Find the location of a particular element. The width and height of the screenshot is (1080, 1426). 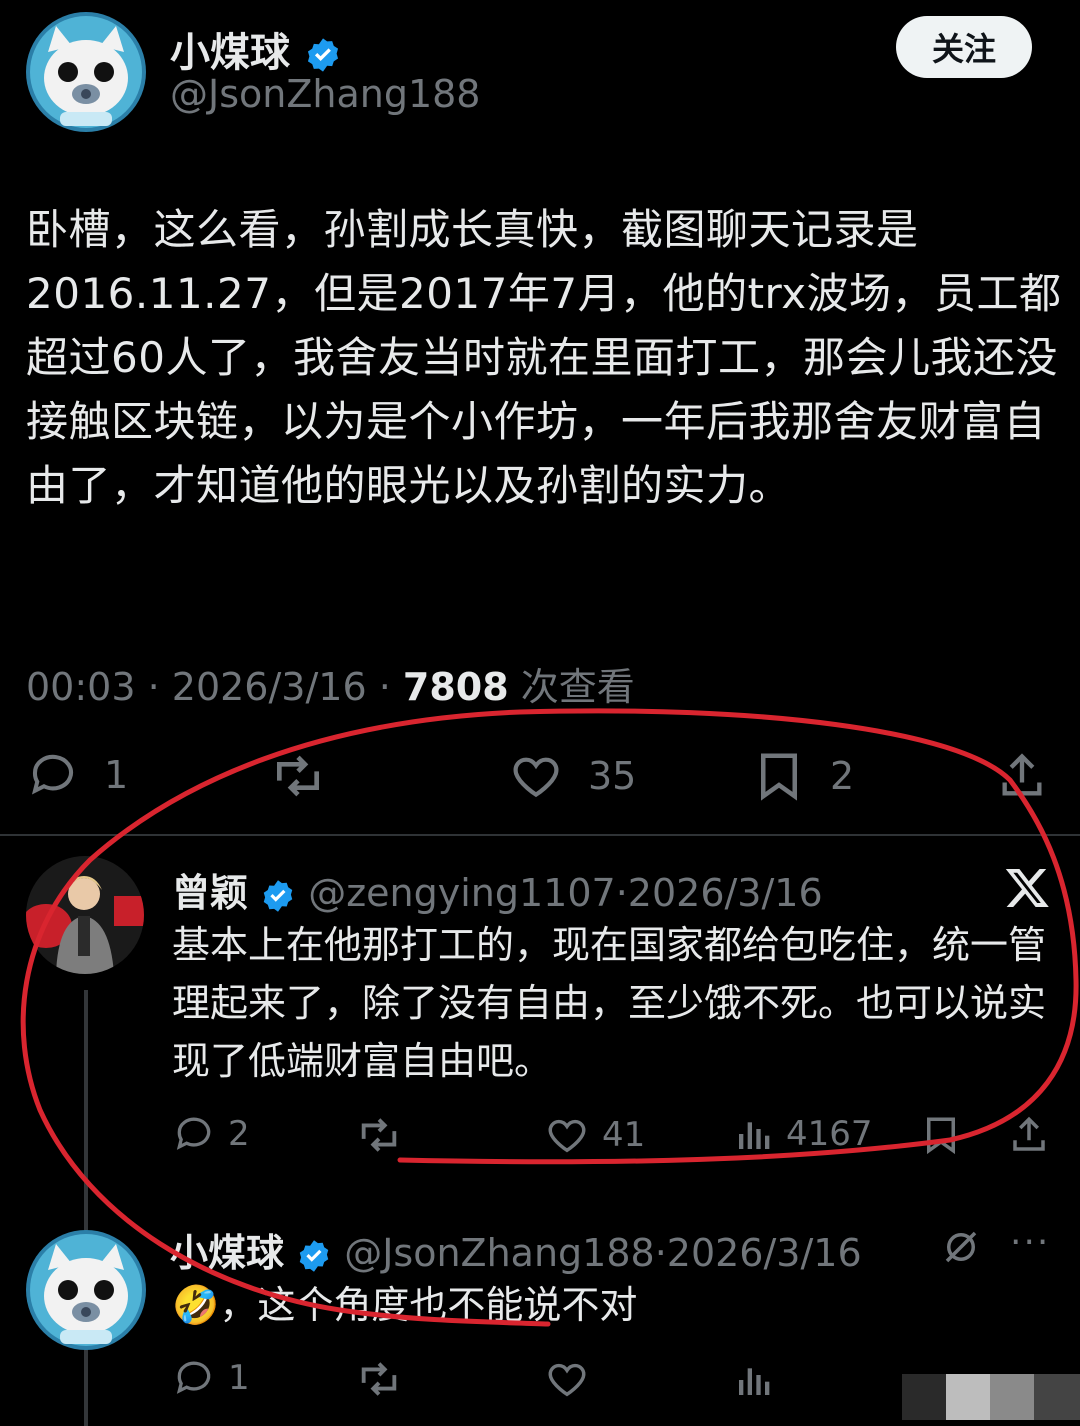

reply2-like-button is located at coordinates (567, 1379).